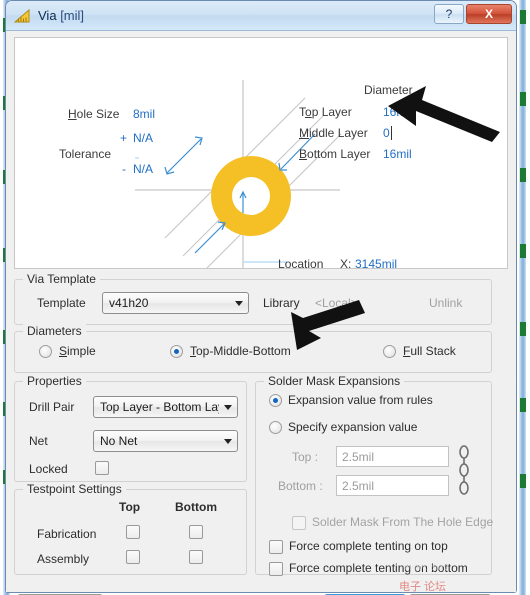  I want to click on location-label: Location, so click(301, 263).